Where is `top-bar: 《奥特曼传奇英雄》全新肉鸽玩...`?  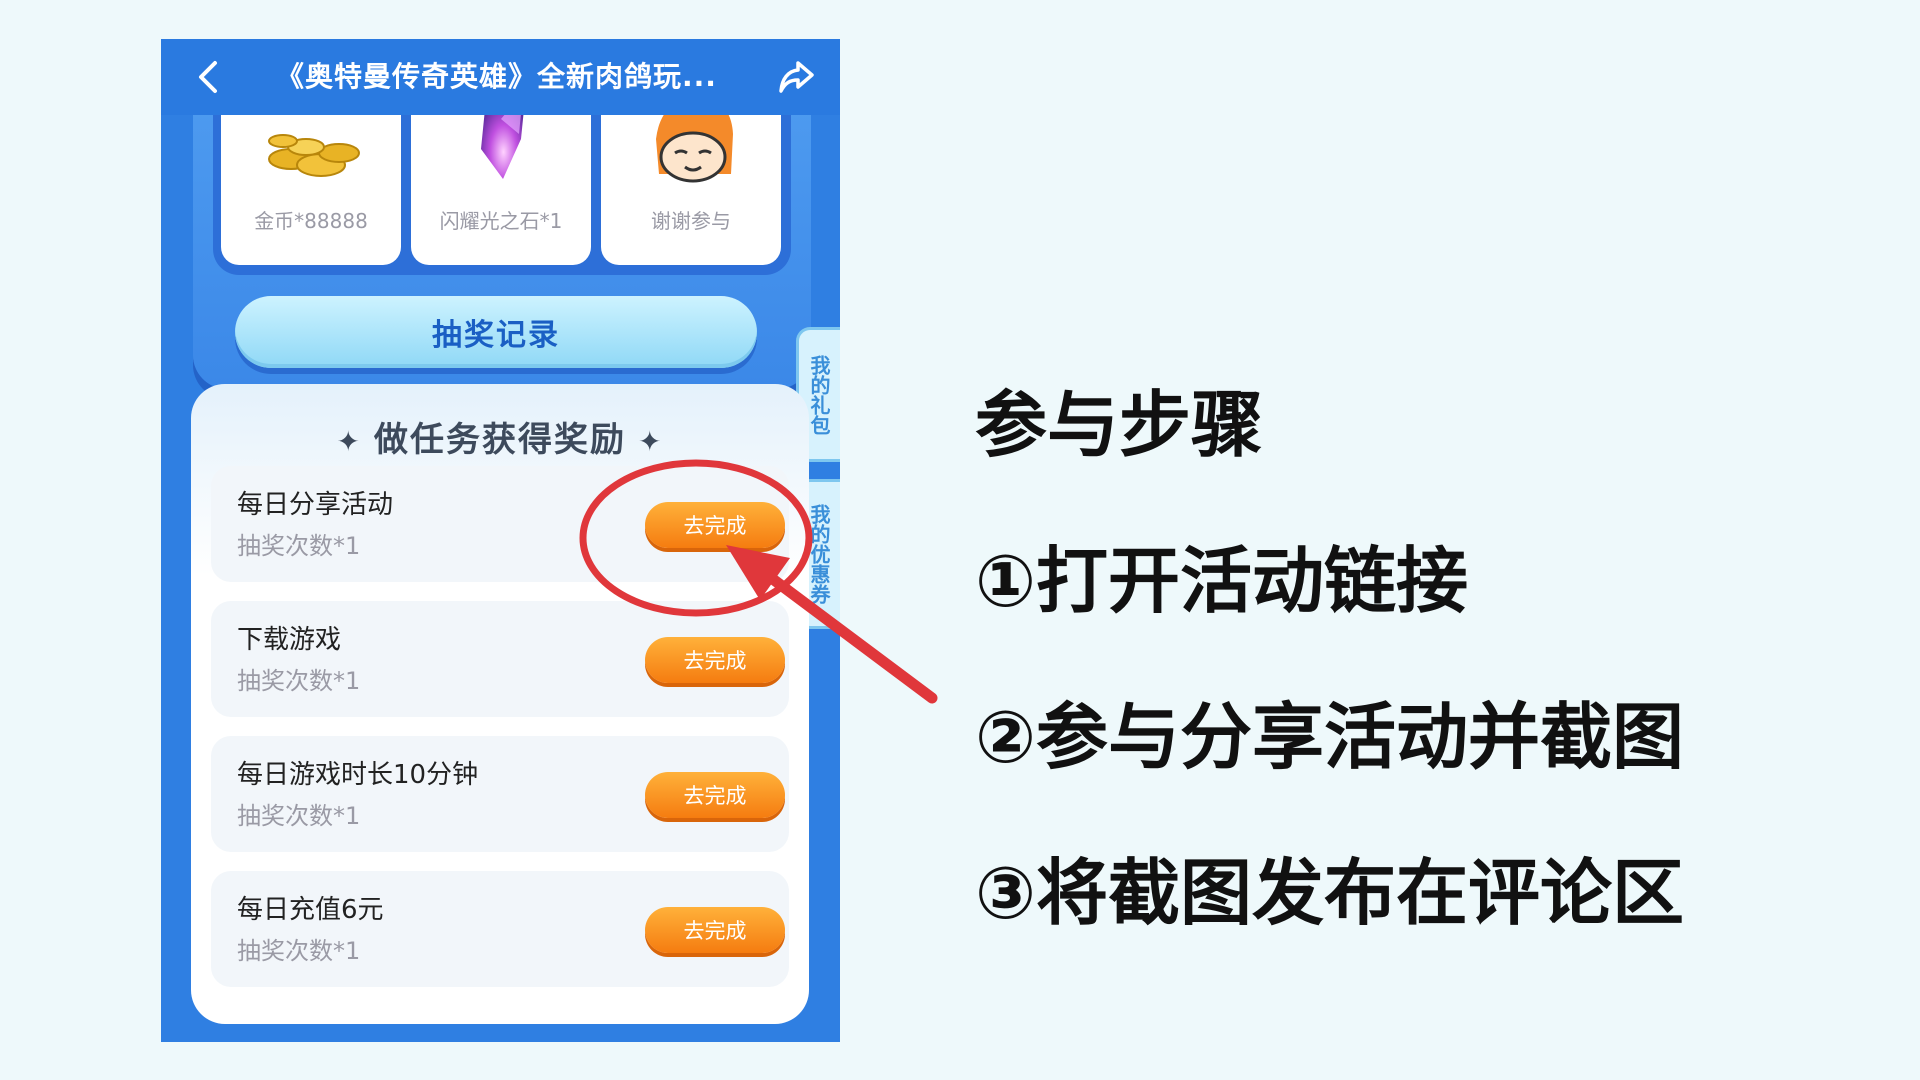 top-bar: 《奥特曼传奇英雄》全新肉鸽玩... is located at coordinates (500, 77).